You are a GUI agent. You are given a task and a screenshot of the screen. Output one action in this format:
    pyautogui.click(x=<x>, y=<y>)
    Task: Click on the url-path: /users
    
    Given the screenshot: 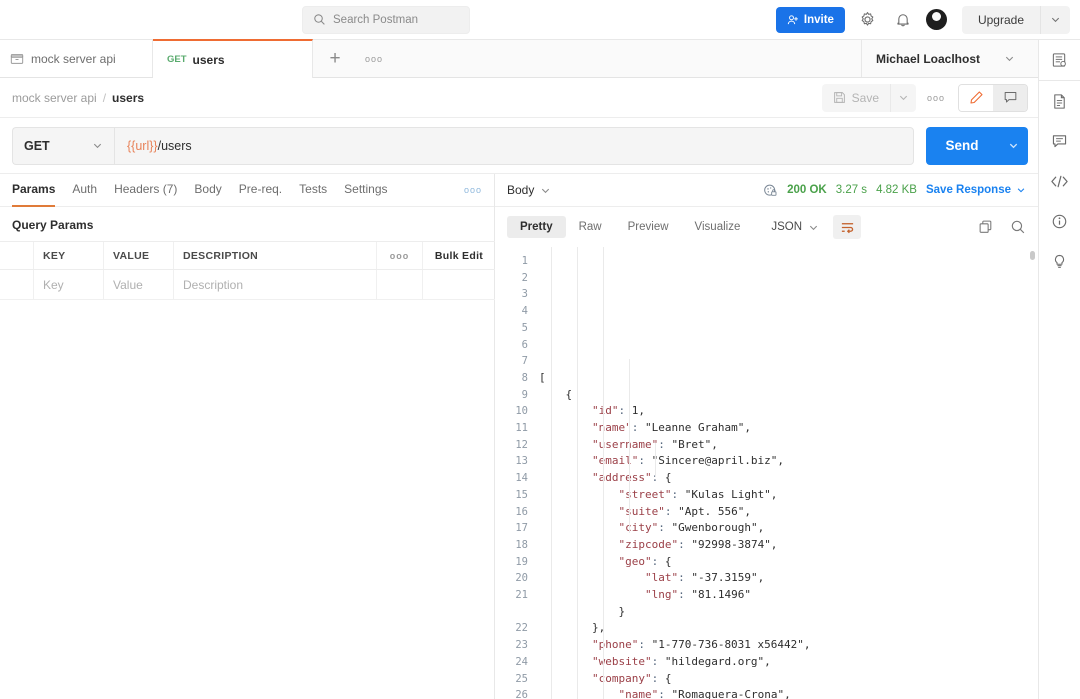 What is the action you would take?
    pyautogui.click(x=174, y=145)
    